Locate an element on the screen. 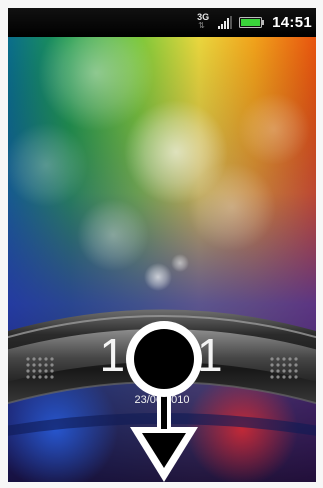 This screenshot has width=323, height=488. signal-strength-icon is located at coordinates (225, 22).